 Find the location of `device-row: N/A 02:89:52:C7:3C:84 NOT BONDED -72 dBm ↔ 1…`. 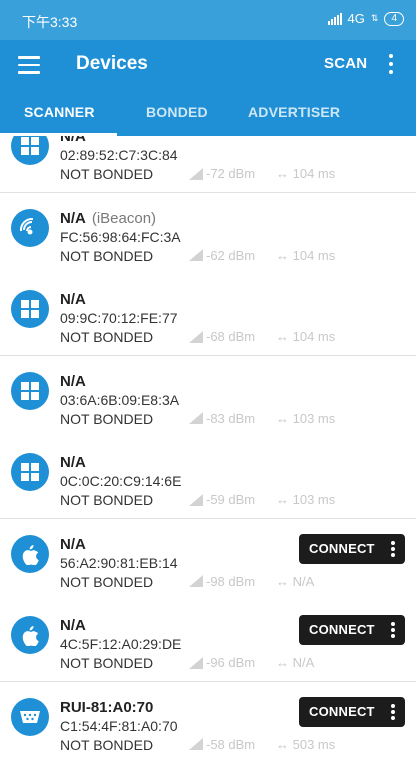

device-row: N/A 02:89:52:C7:3C:84 NOT BONDED -72 dBm ↔ 1… is located at coordinates (208, 164).